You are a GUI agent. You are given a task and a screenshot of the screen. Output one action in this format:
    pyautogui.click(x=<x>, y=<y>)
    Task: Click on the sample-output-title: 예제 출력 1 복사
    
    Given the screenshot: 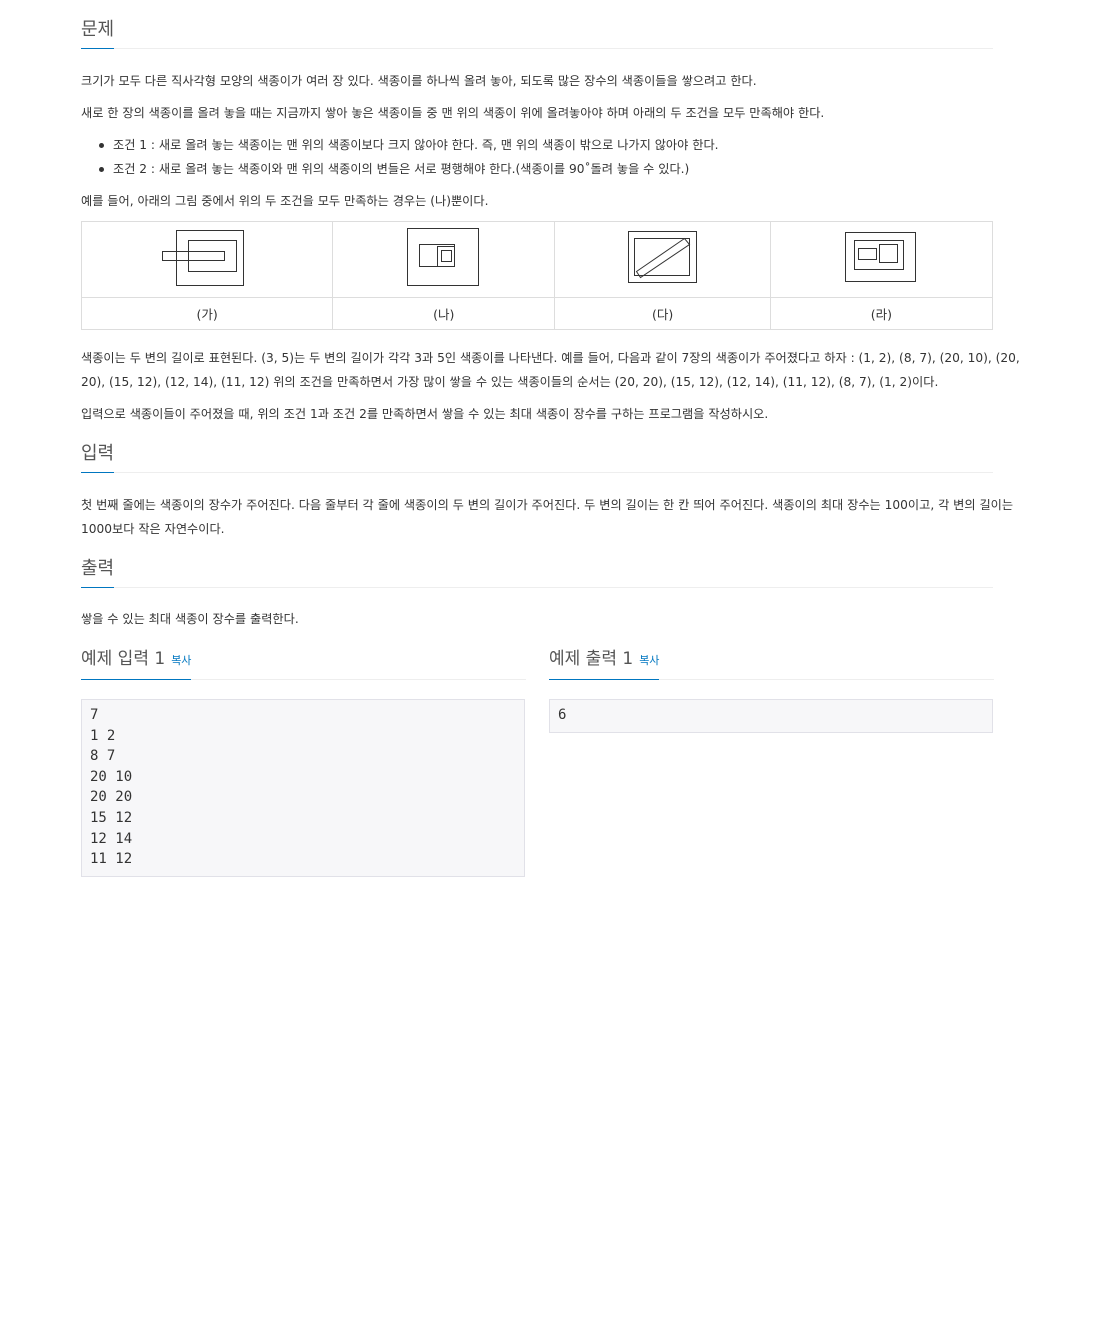 What is the action you would take?
    pyautogui.click(x=604, y=663)
    